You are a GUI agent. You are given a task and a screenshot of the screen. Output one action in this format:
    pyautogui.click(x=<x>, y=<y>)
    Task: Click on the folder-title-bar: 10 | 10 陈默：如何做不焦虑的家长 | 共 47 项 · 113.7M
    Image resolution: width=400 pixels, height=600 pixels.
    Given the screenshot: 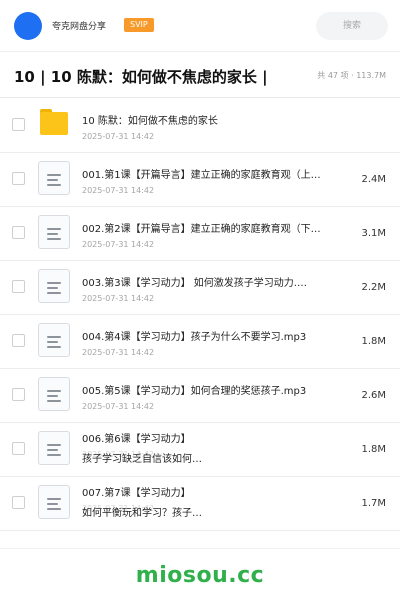 What is the action you would take?
    pyautogui.click(x=200, y=75)
    